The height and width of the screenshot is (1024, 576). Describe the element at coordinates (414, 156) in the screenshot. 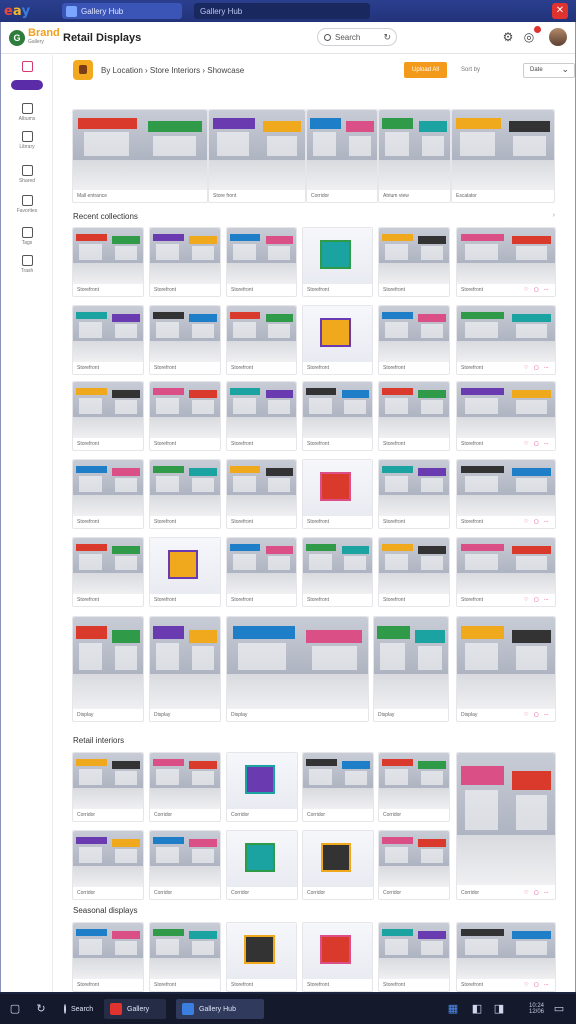

I see `gallery-card: Atrium view` at that location.